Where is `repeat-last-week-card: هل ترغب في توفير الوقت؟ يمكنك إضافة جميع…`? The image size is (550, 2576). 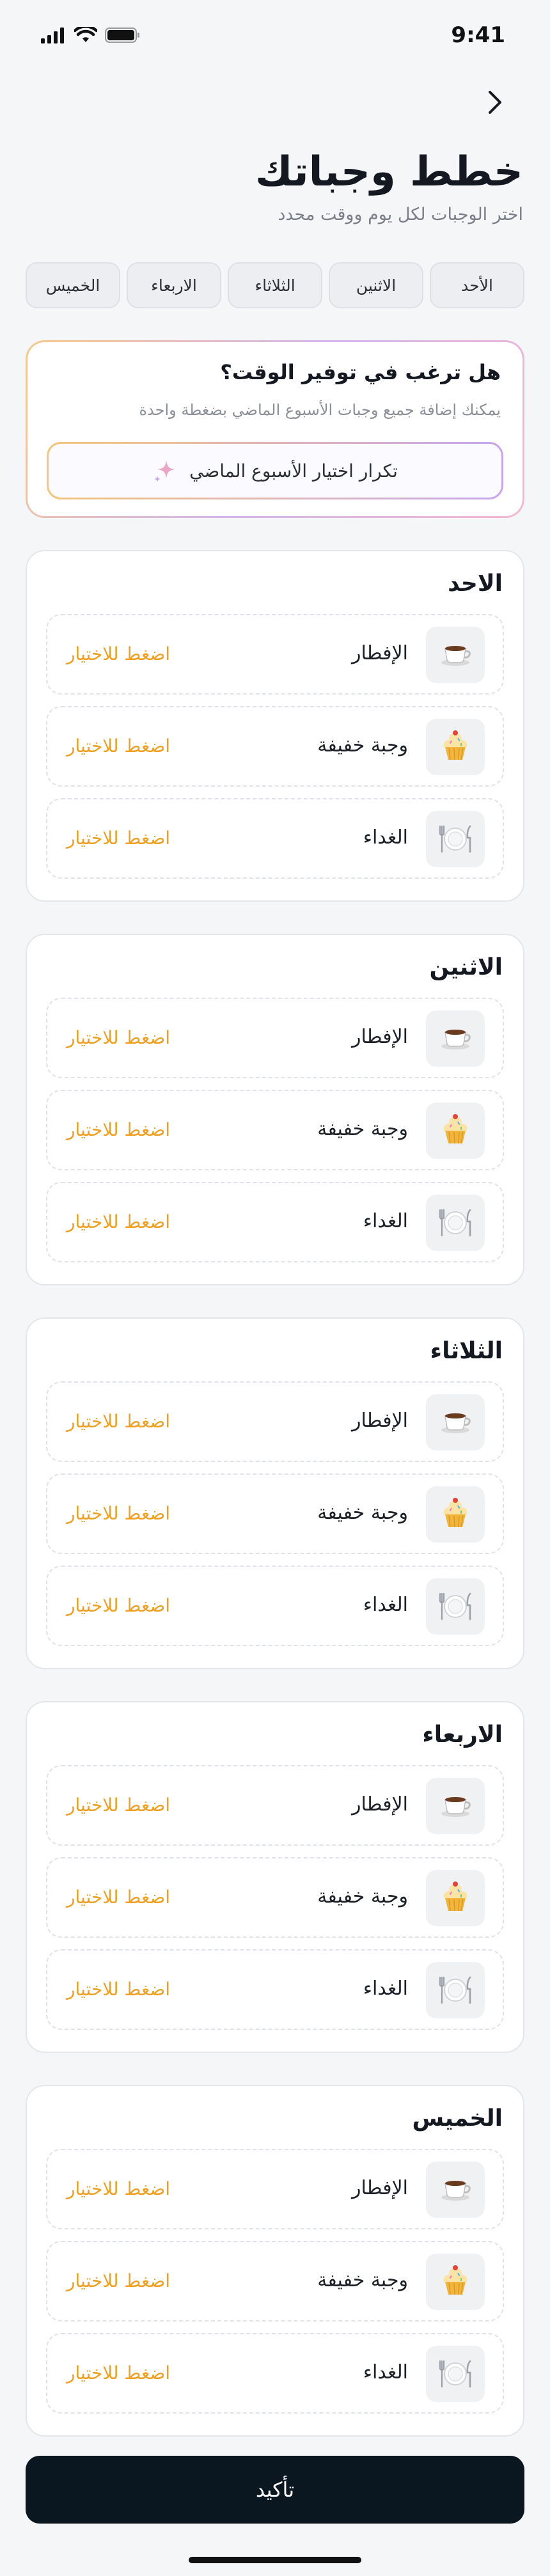
repeat-last-week-card: هل ترغب في توفير الوقت؟ يمكنك إضافة جميع… is located at coordinates (275, 429).